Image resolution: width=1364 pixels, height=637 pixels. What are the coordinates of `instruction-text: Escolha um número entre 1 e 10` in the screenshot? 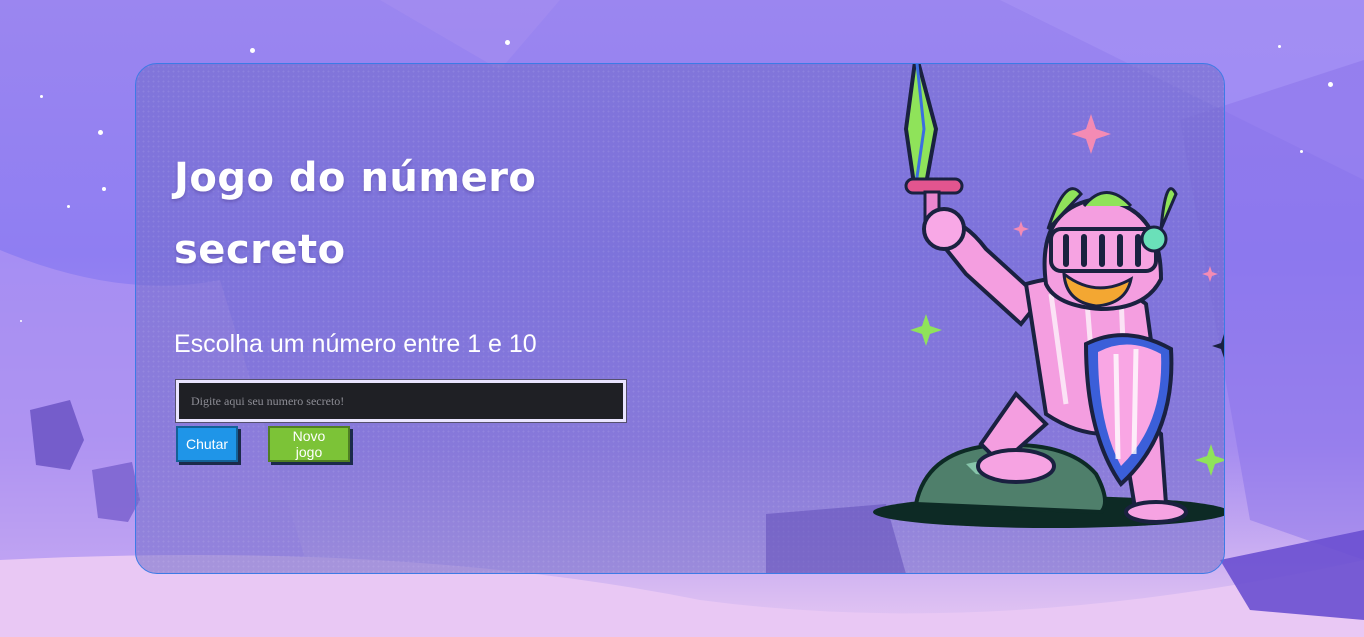 It's located at (355, 344).